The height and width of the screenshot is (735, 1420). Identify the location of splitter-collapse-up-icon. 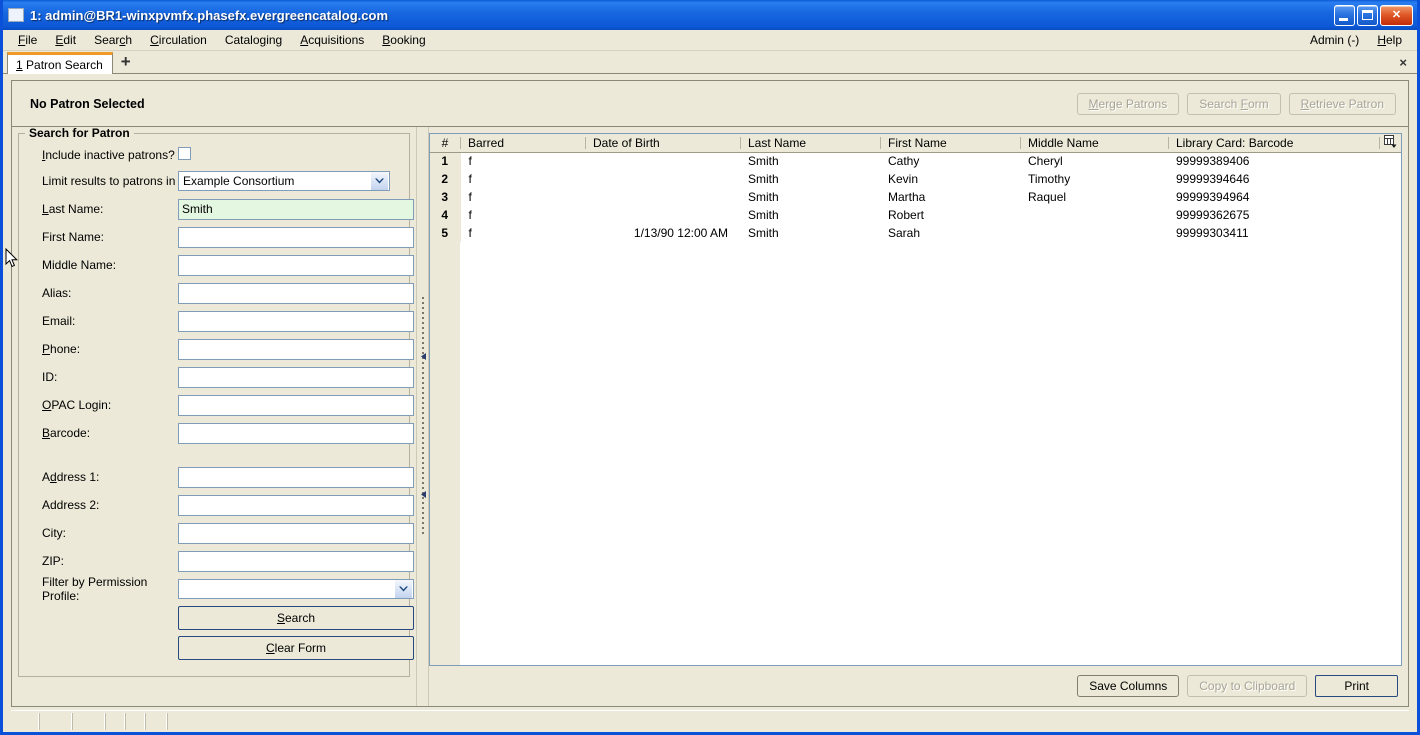
(423, 354).